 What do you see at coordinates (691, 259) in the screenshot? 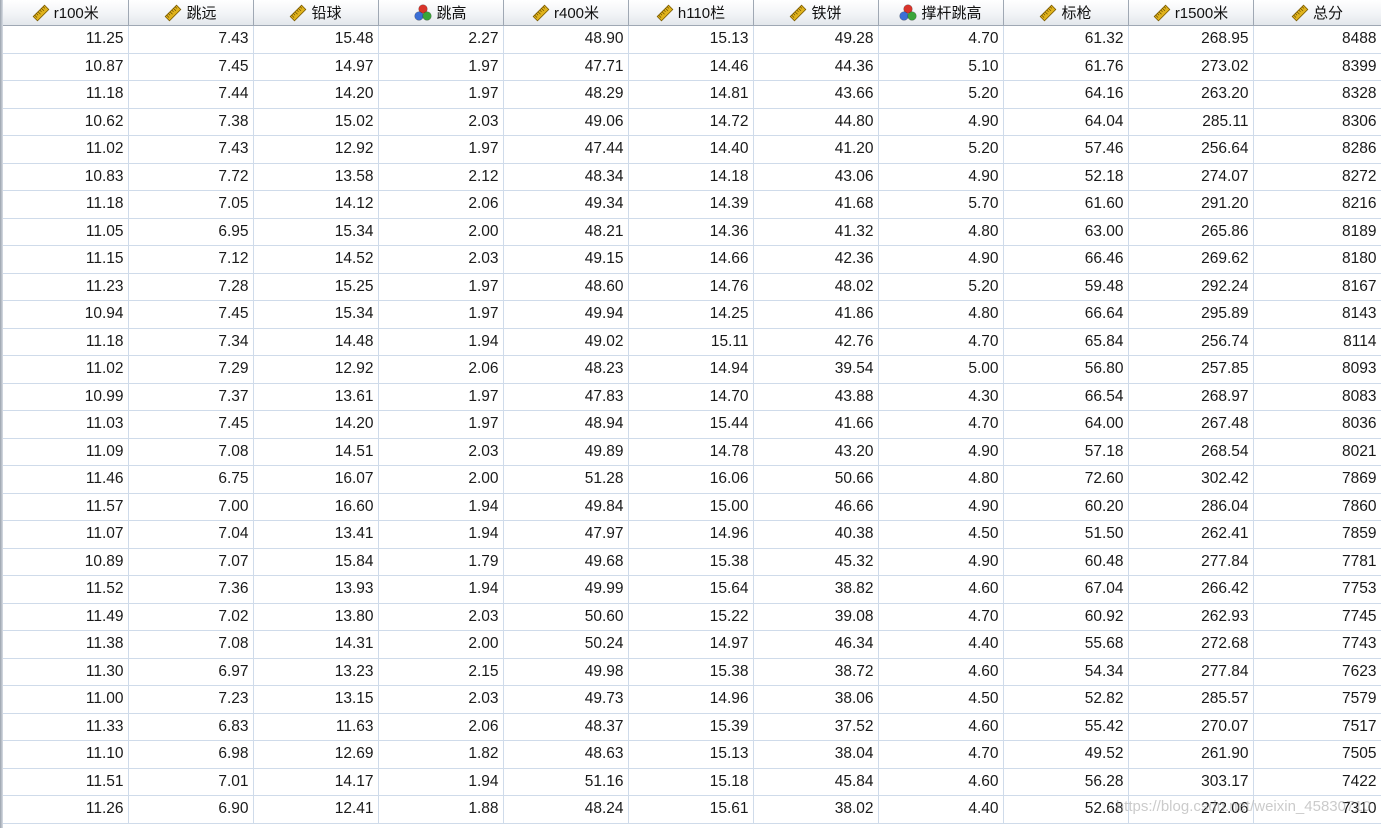
I see `table-cell: 14.66` at bounding box center [691, 259].